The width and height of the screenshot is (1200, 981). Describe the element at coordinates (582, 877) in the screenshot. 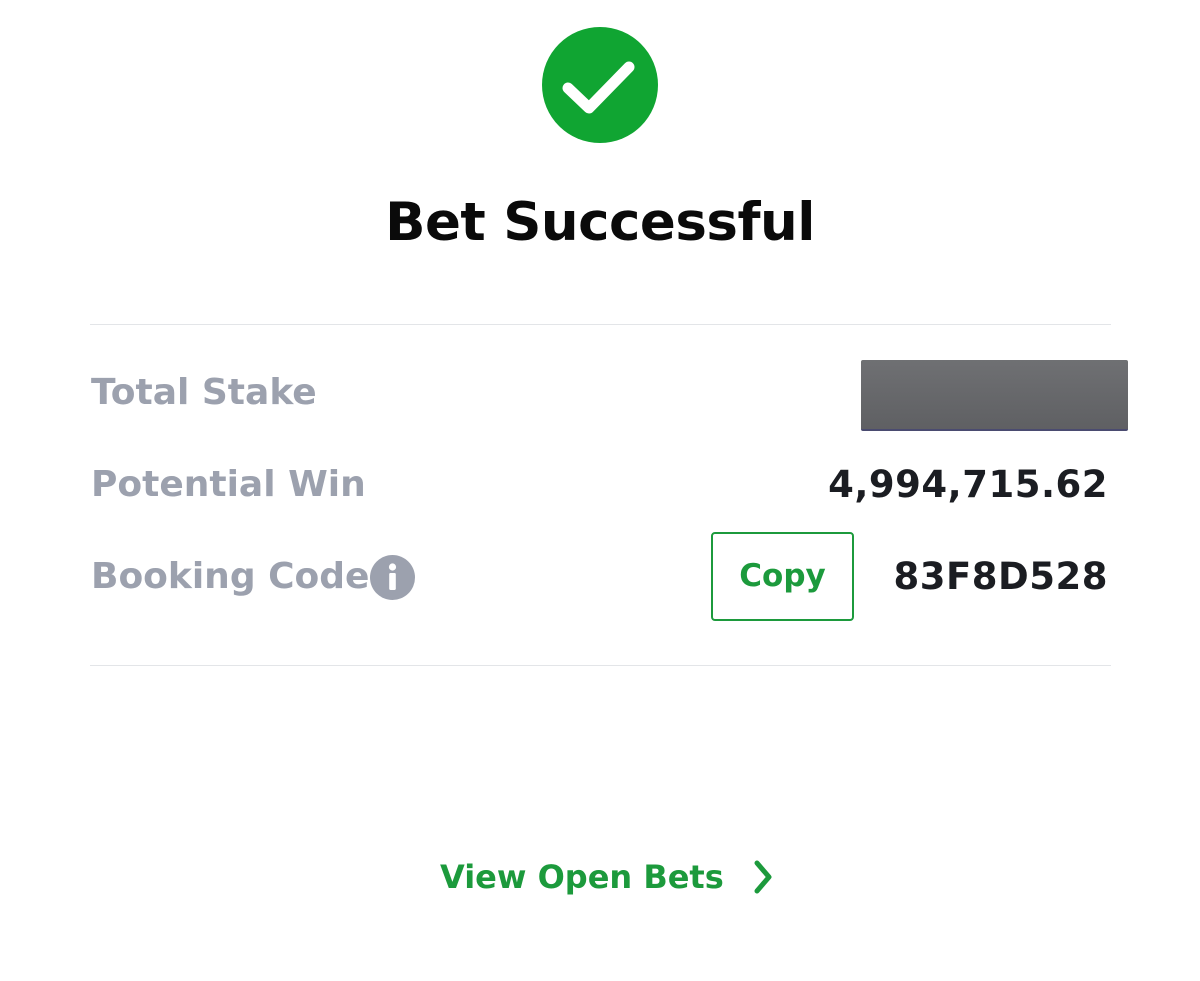

I see `view-open-bets-label: View Open Bets` at that location.